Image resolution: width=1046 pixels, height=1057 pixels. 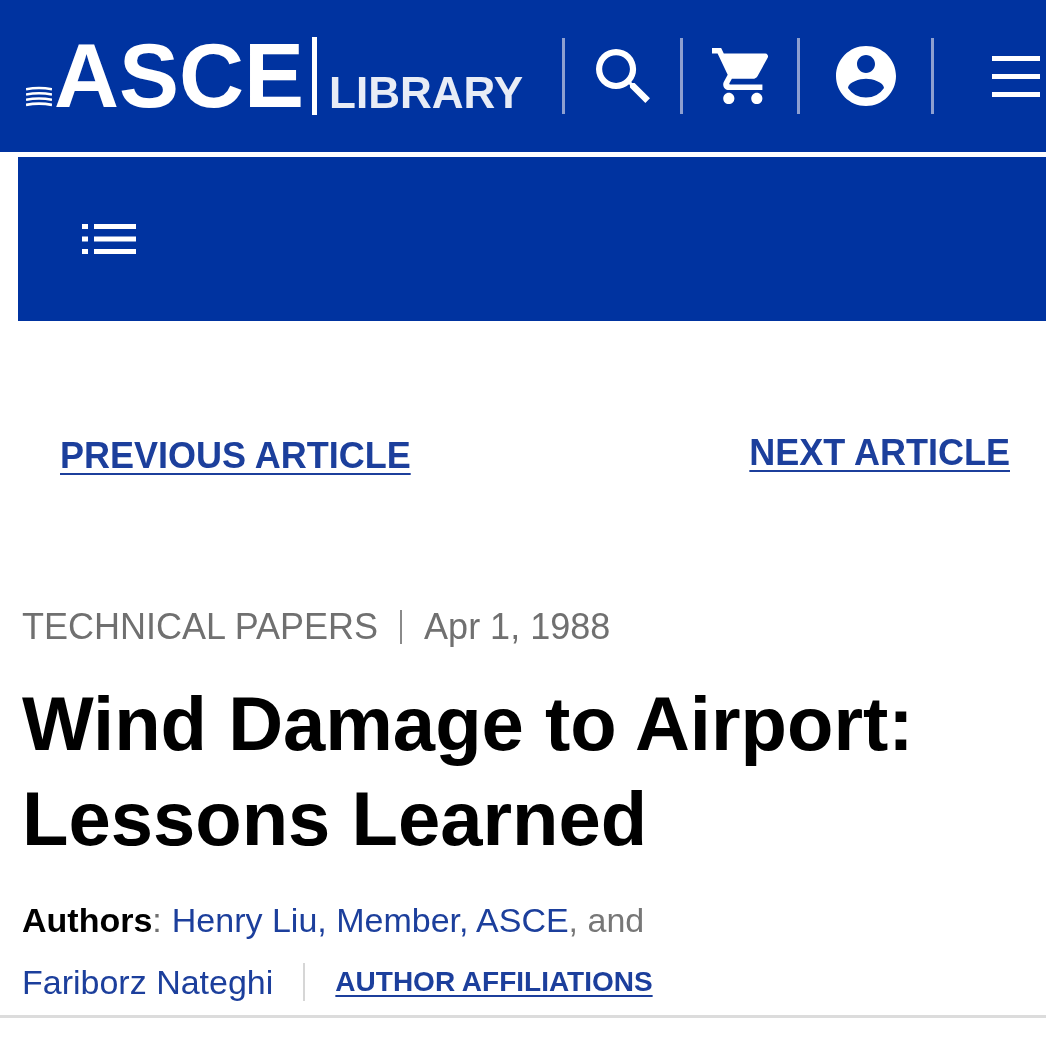 I want to click on section-label: TECHNICAL PAPERS, so click(x=200, y=627).